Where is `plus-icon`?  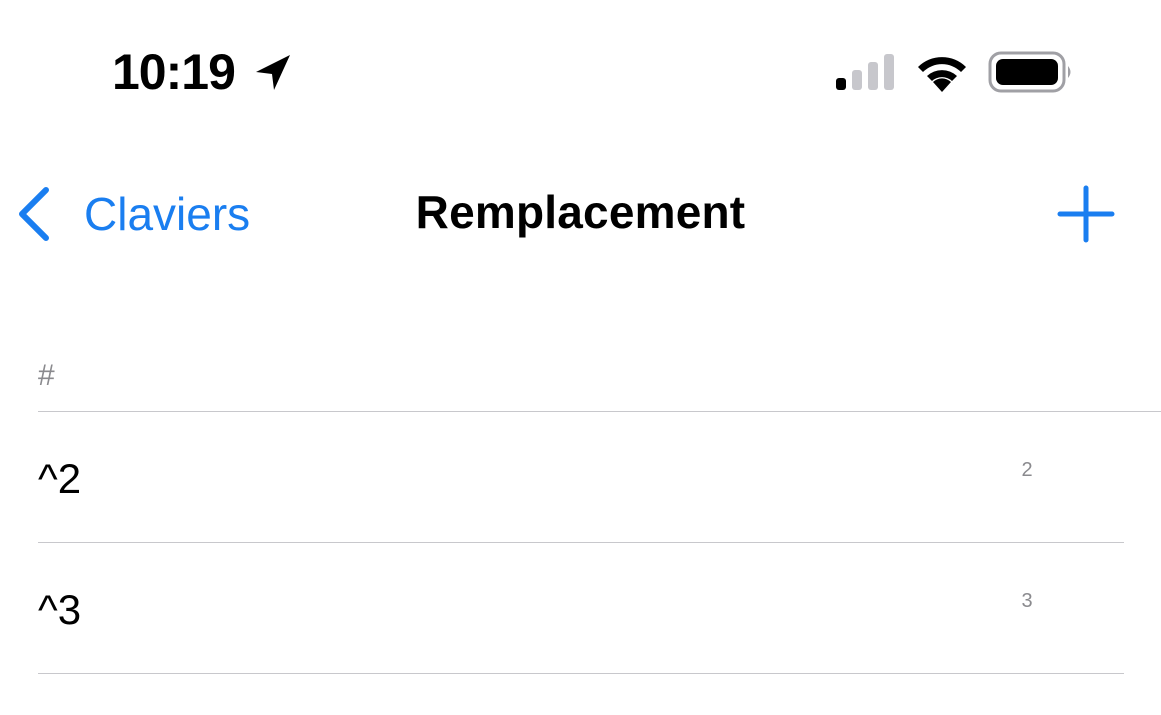 plus-icon is located at coordinates (1086, 214).